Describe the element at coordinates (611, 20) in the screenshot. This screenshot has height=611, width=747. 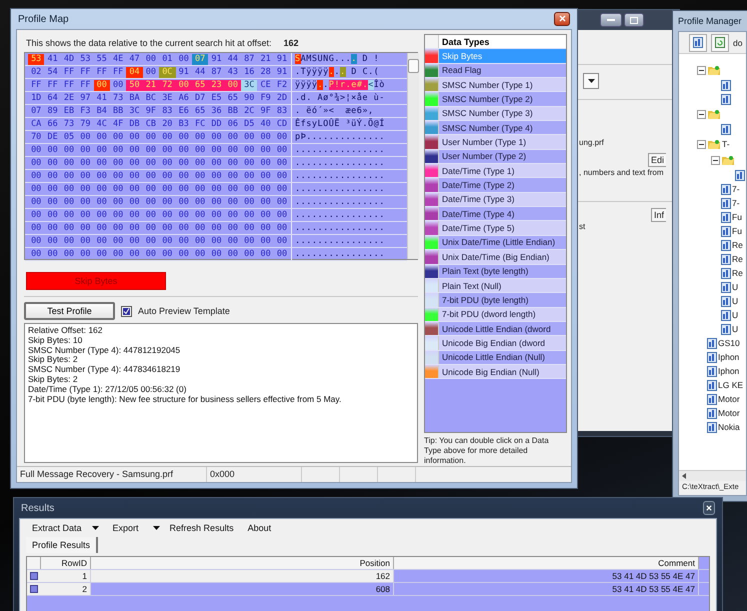
I see `minimize-button` at that location.